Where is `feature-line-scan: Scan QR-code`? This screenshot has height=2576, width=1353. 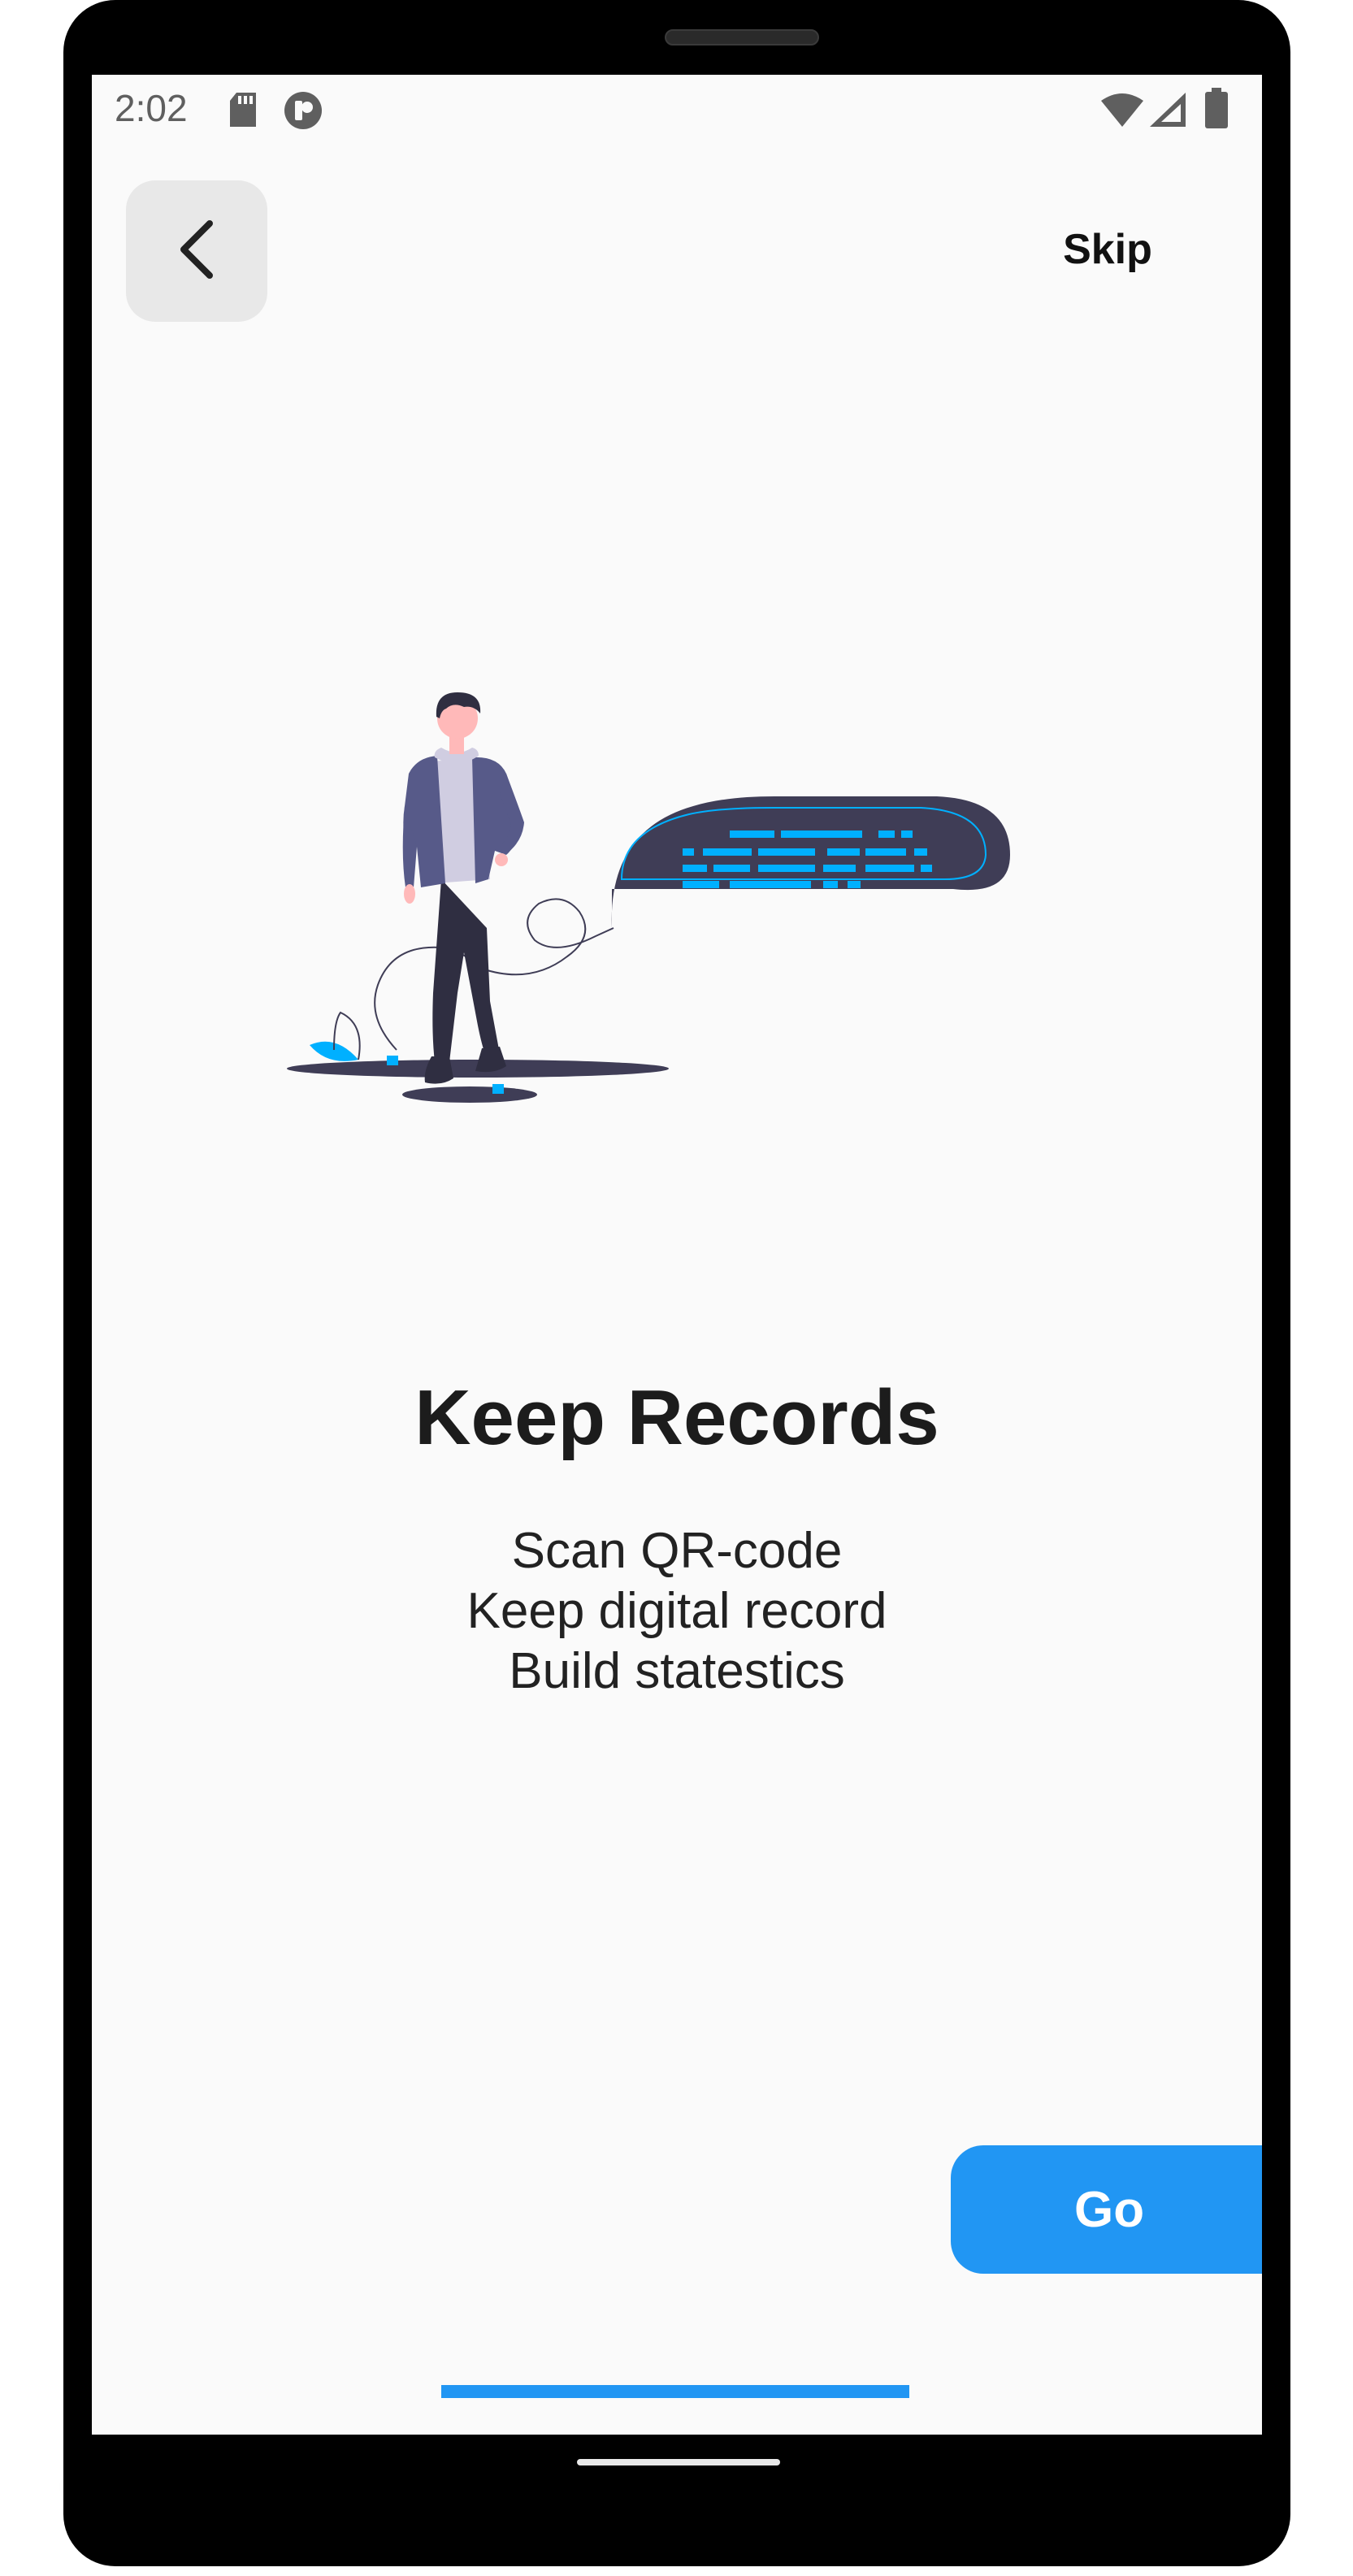 feature-line-scan: Scan QR-code is located at coordinates (677, 1551).